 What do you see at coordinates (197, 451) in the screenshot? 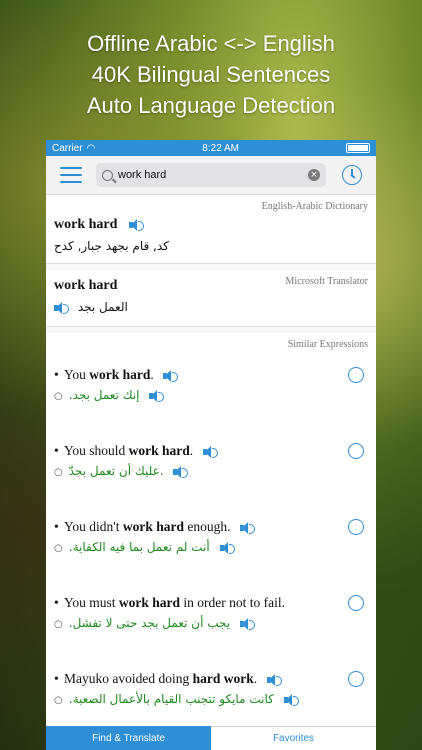
I see `sentence-en: • You should work hard.` at bounding box center [197, 451].